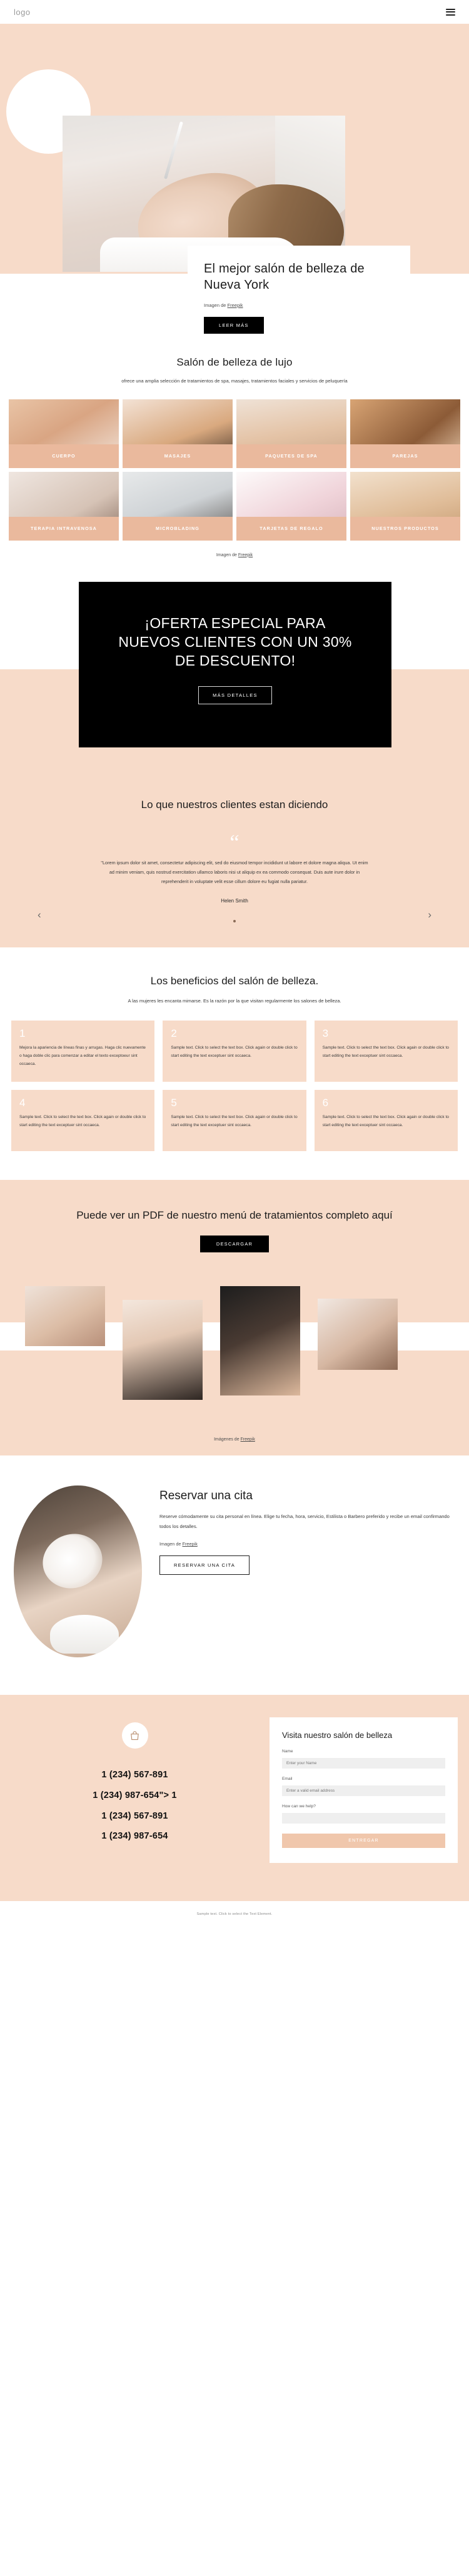 This screenshot has height=2576, width=469. Describe the element at coordinates (173, 150) in the screenshot. I see `photo-detail-brush` at that location.